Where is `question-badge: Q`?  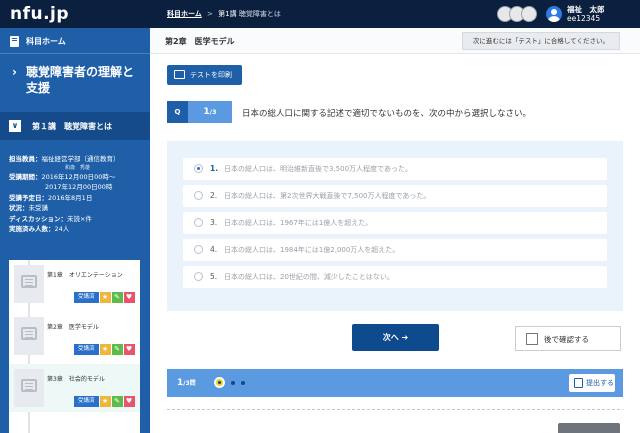
question-badge: Q is located at coordinates (177, 112).